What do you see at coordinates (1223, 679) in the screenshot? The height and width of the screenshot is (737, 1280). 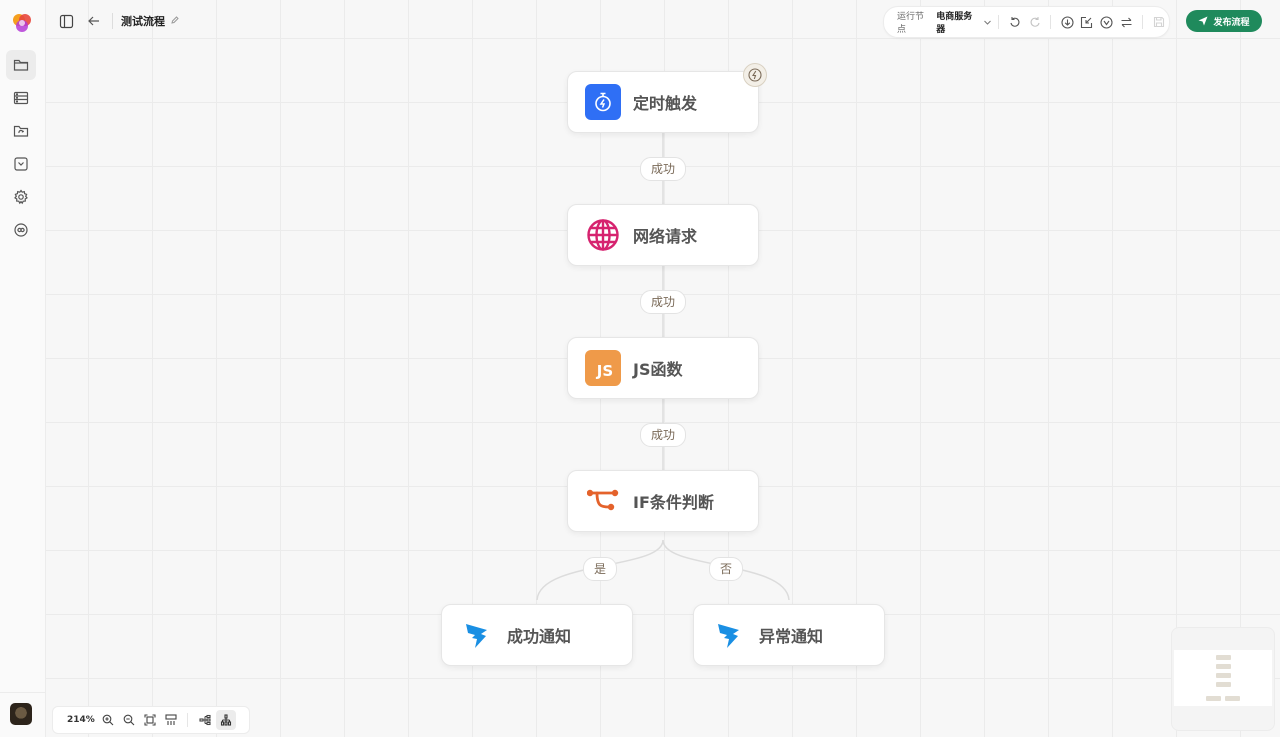 I see `minimap` at bounding box center [1223, 679].